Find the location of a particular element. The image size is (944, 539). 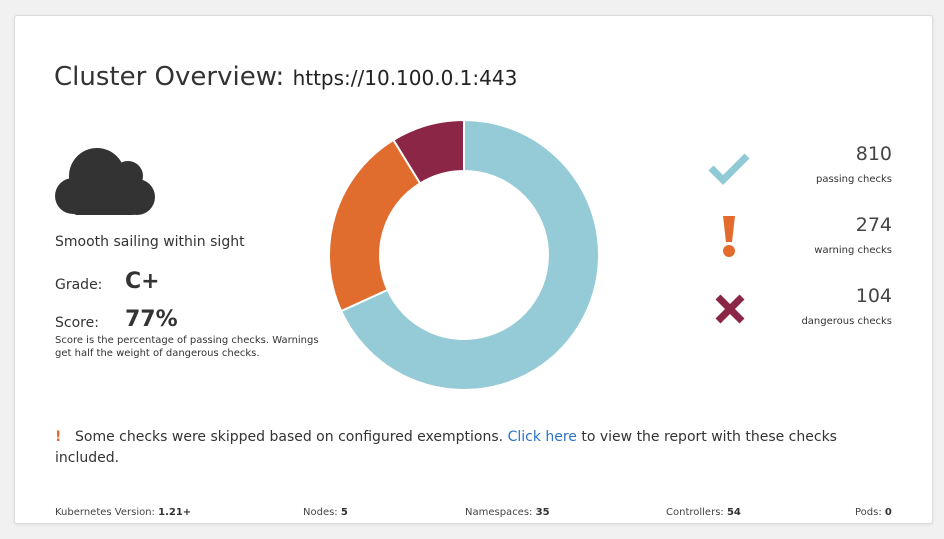

nodes-count: Nodes: 5 is located at coordinates (325, 512).